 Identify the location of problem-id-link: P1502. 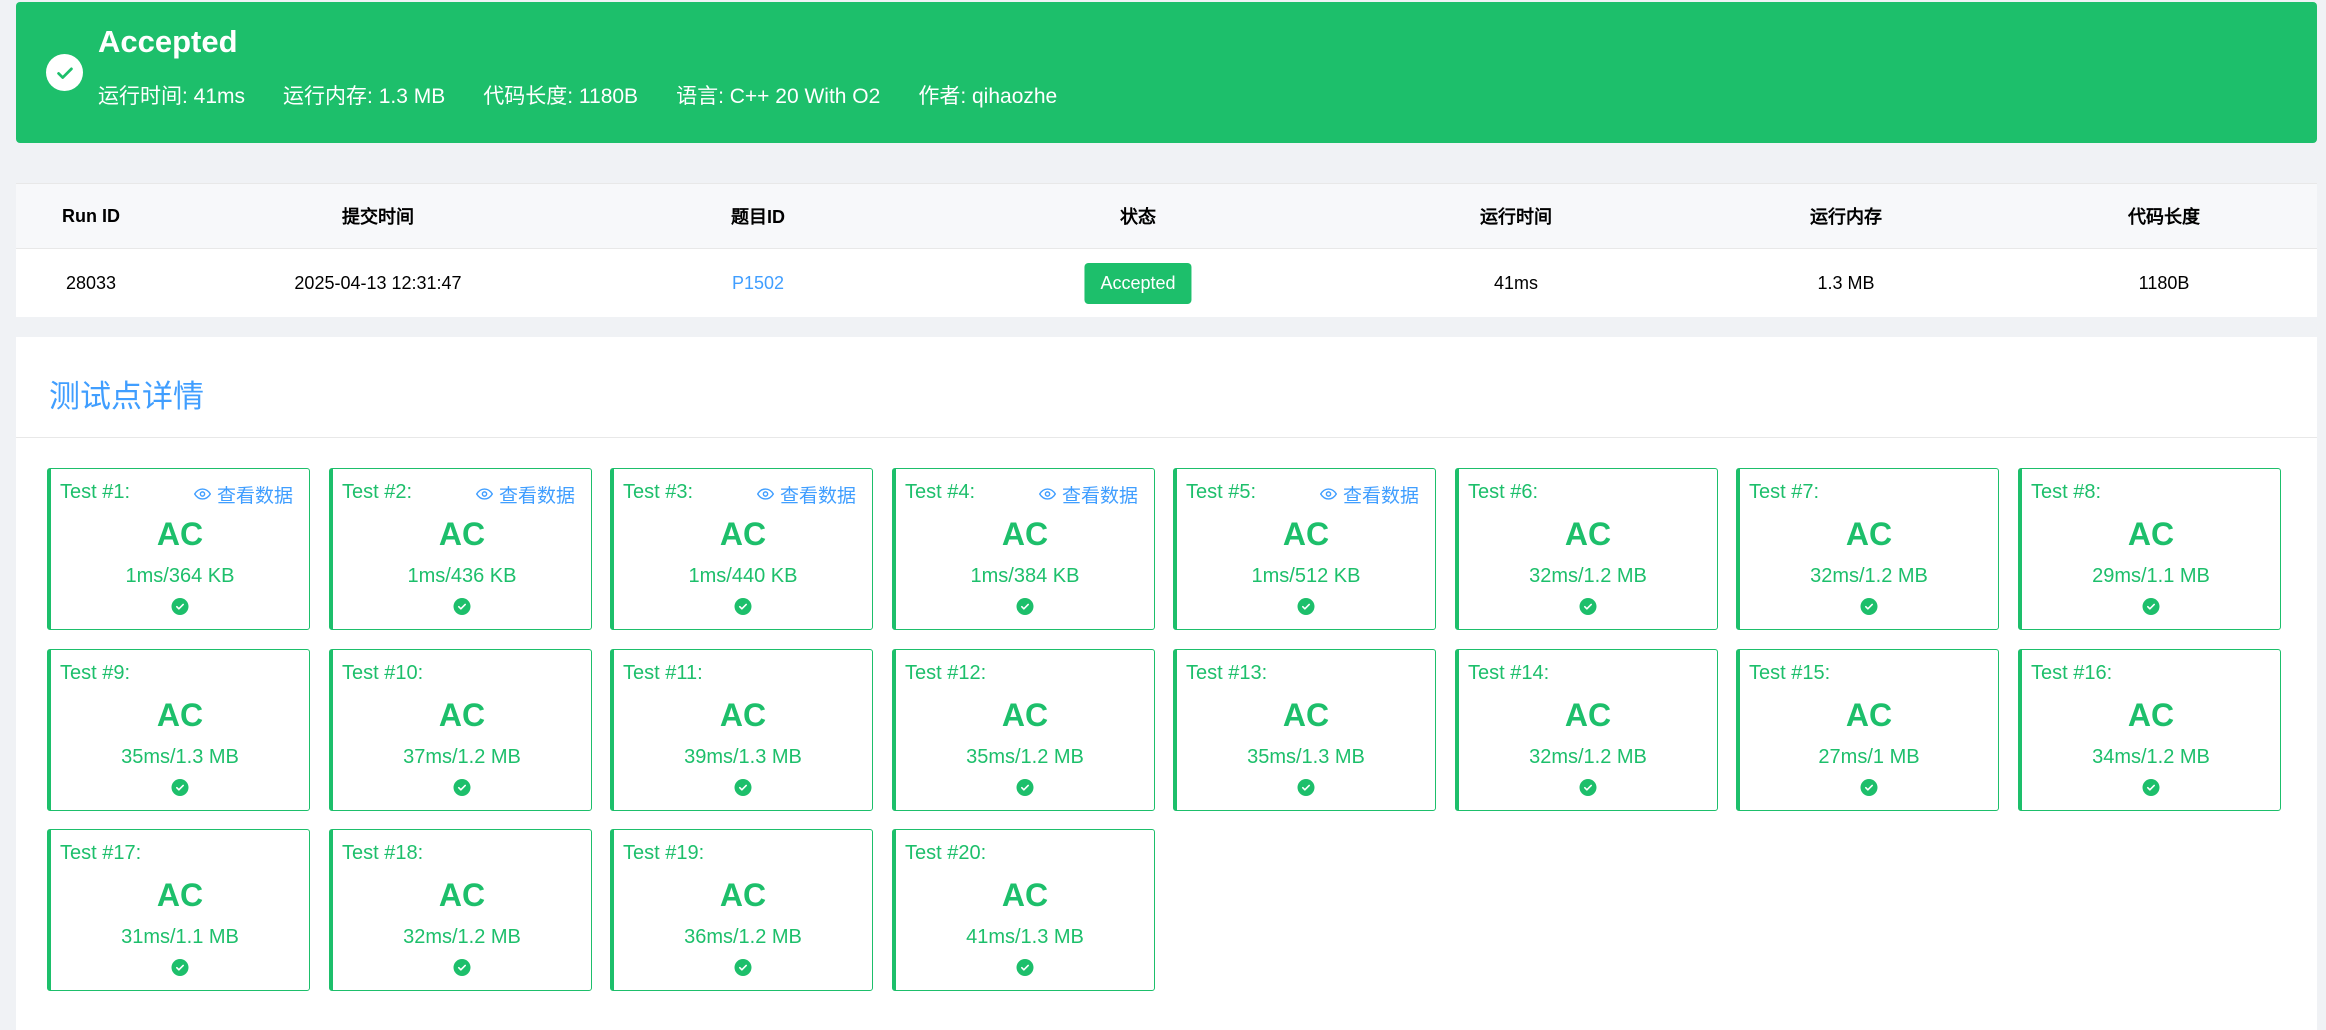
(758, 283).